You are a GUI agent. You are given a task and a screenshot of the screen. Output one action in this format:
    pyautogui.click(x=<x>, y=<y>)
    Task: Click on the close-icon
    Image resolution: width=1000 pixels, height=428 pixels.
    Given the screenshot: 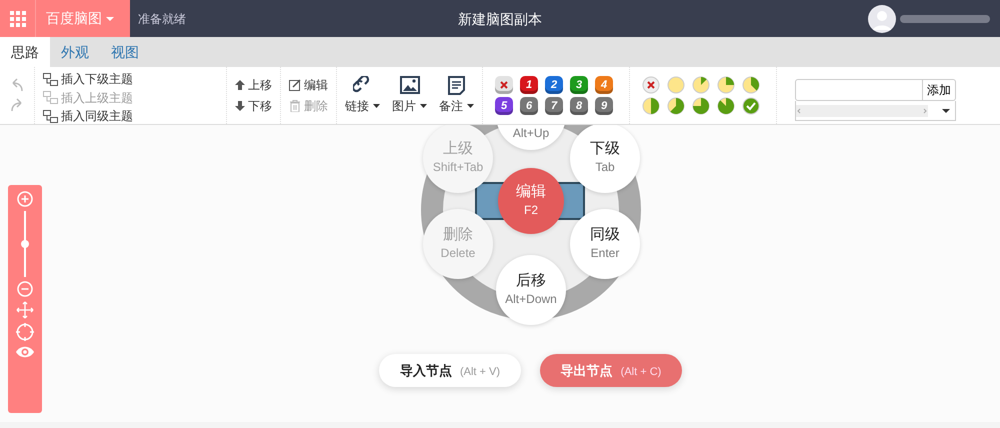 What is the action you would take?
    pyautogui.click(x=504, y=84)
    